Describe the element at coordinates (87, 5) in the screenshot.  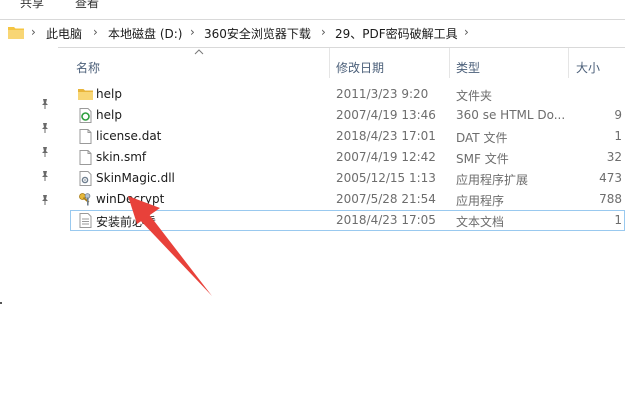
I see `tab-view: 查看` at that location.